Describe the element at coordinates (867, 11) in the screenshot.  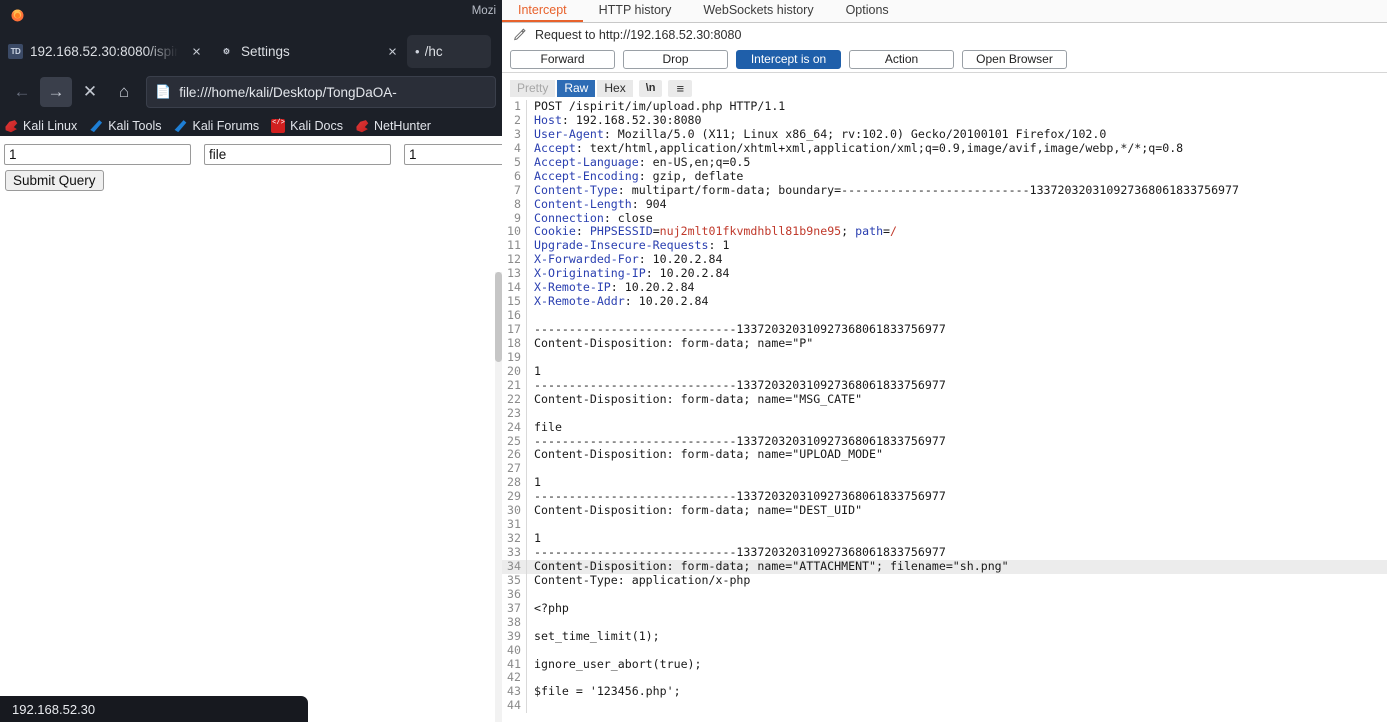
I see `tab-options: Options` at that location.